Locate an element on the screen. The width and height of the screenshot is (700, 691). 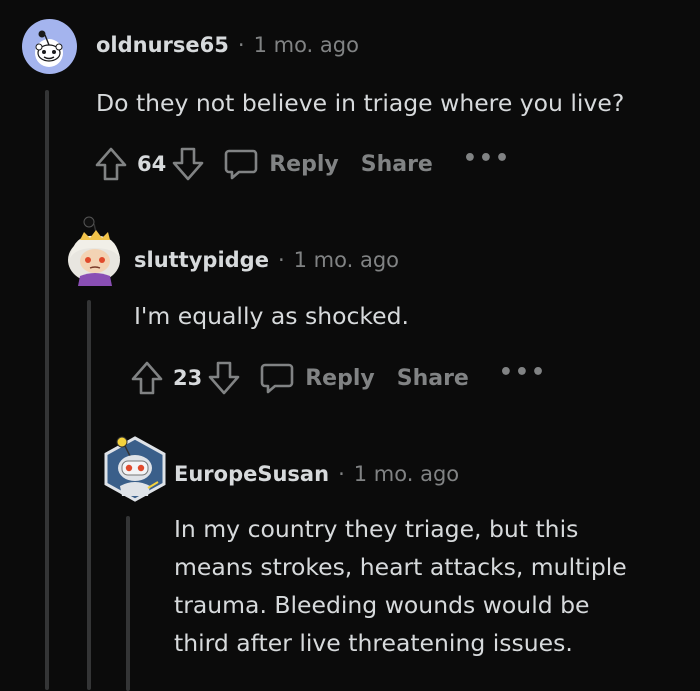
comment-actions: 23 Reply Share ••• is located at coordinates (338, 378).